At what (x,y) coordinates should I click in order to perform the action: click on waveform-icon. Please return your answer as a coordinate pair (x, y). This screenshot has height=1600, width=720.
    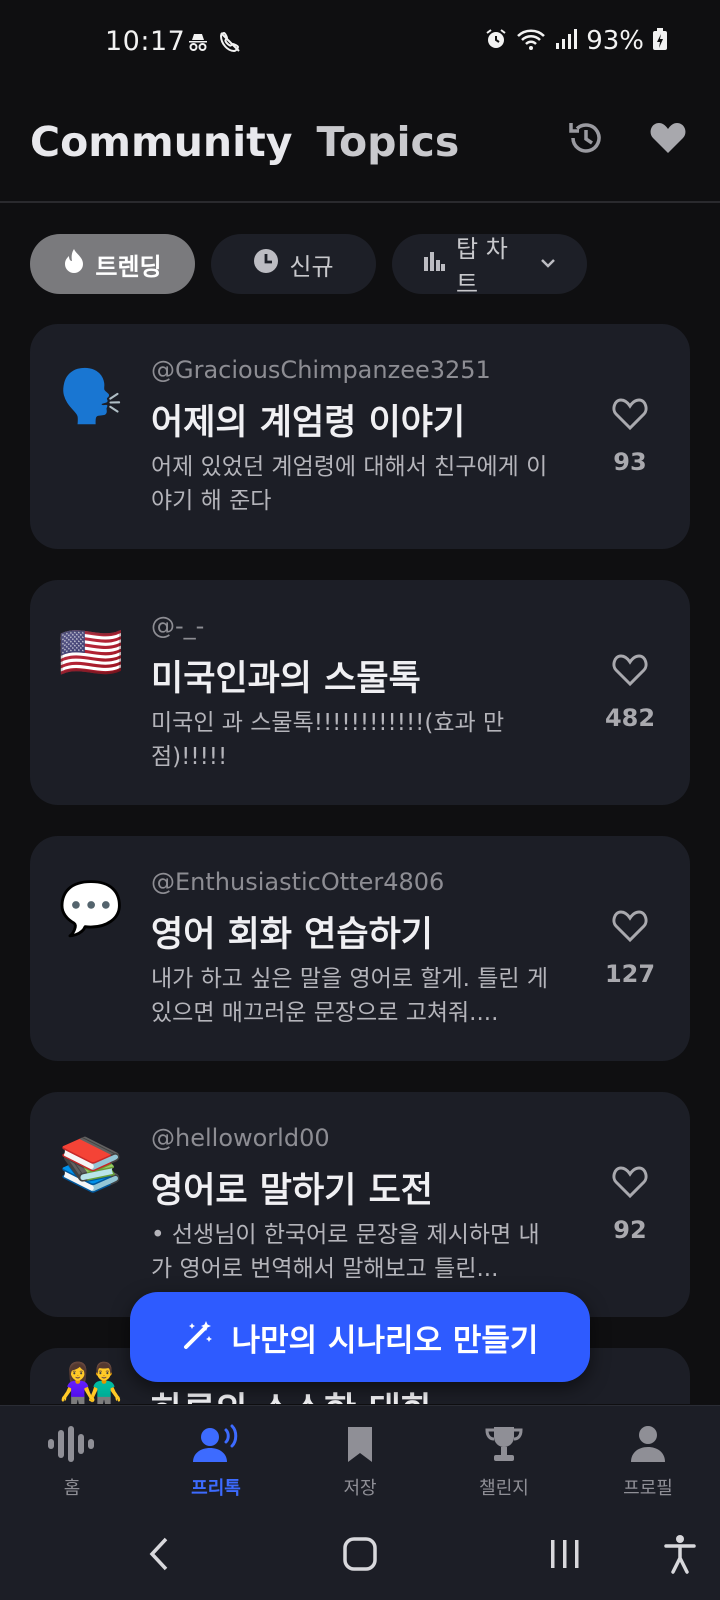
    Looking at the image, I should click on (72, 1446).